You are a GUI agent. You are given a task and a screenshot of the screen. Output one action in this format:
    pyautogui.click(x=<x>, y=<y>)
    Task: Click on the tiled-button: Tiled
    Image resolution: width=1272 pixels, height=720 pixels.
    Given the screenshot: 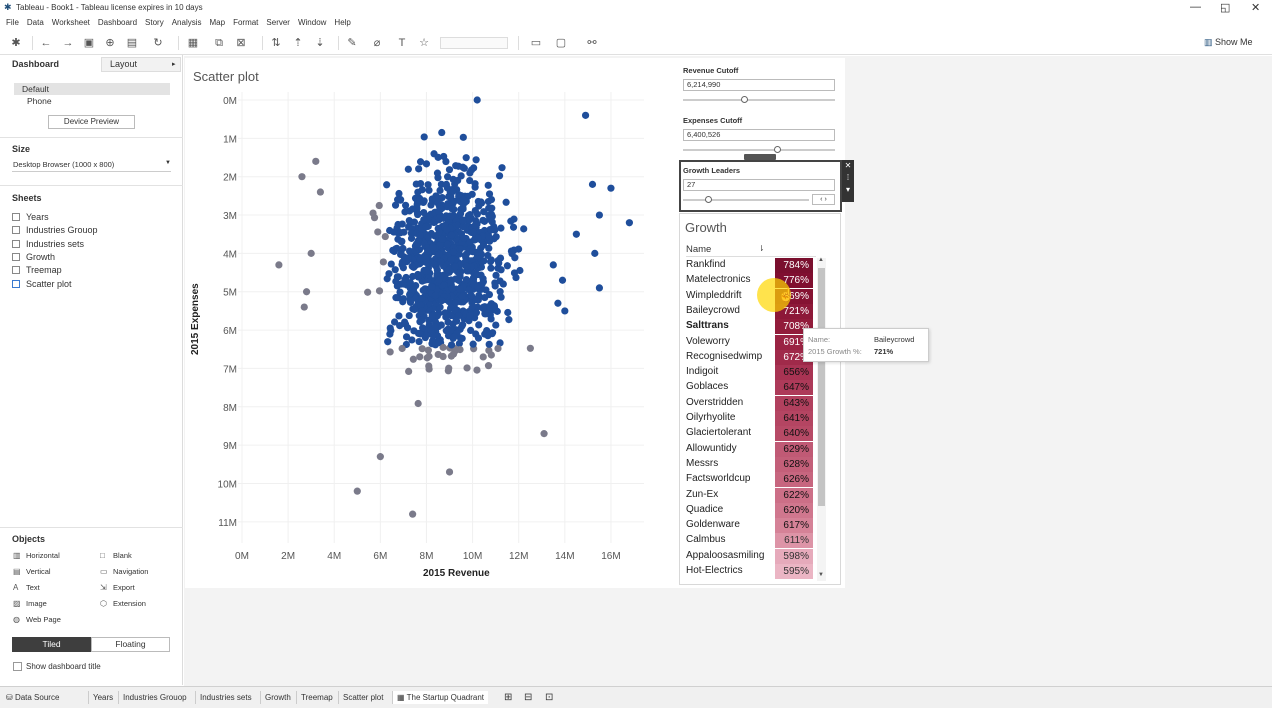 What is the action you would take?
    pyautogui.click(x=51, y=644)
    